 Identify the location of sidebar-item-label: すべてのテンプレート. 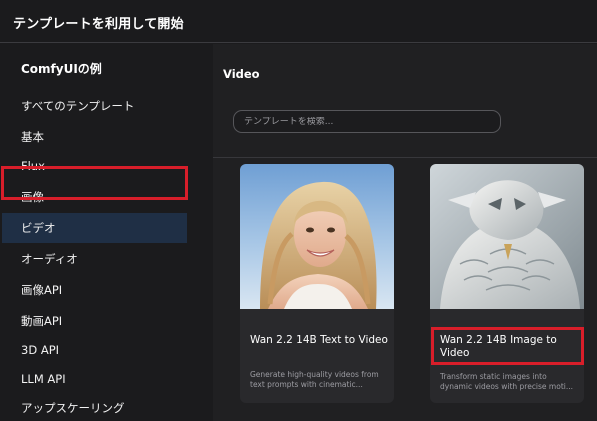
(78, 106).